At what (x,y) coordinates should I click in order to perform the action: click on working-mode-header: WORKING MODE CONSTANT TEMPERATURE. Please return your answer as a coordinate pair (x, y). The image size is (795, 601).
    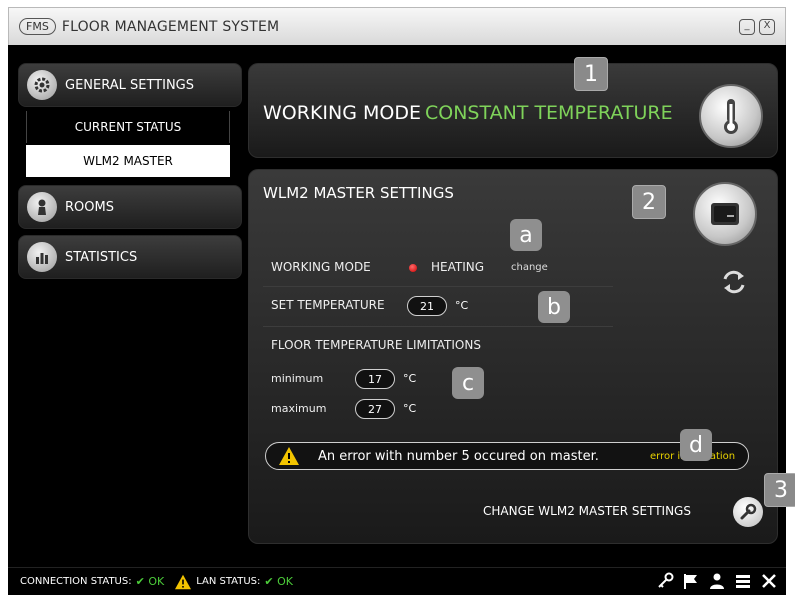
    Looking at the image, I should click on (468, 113).